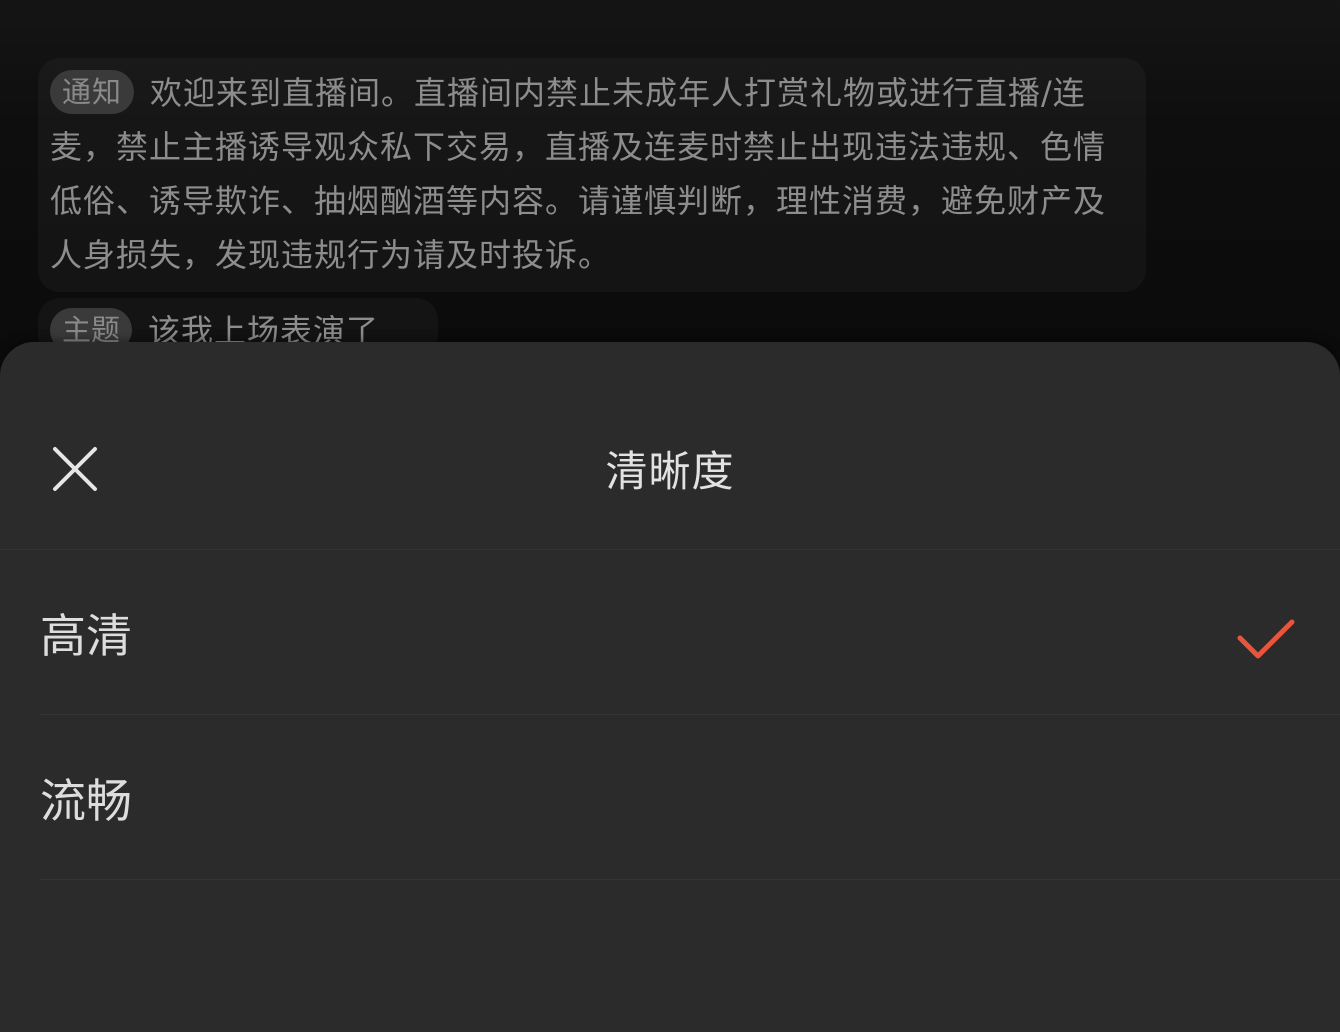  Describe the element at coordinates (86, 636) in the screenshot. I see `option-label: 高清` at that location.